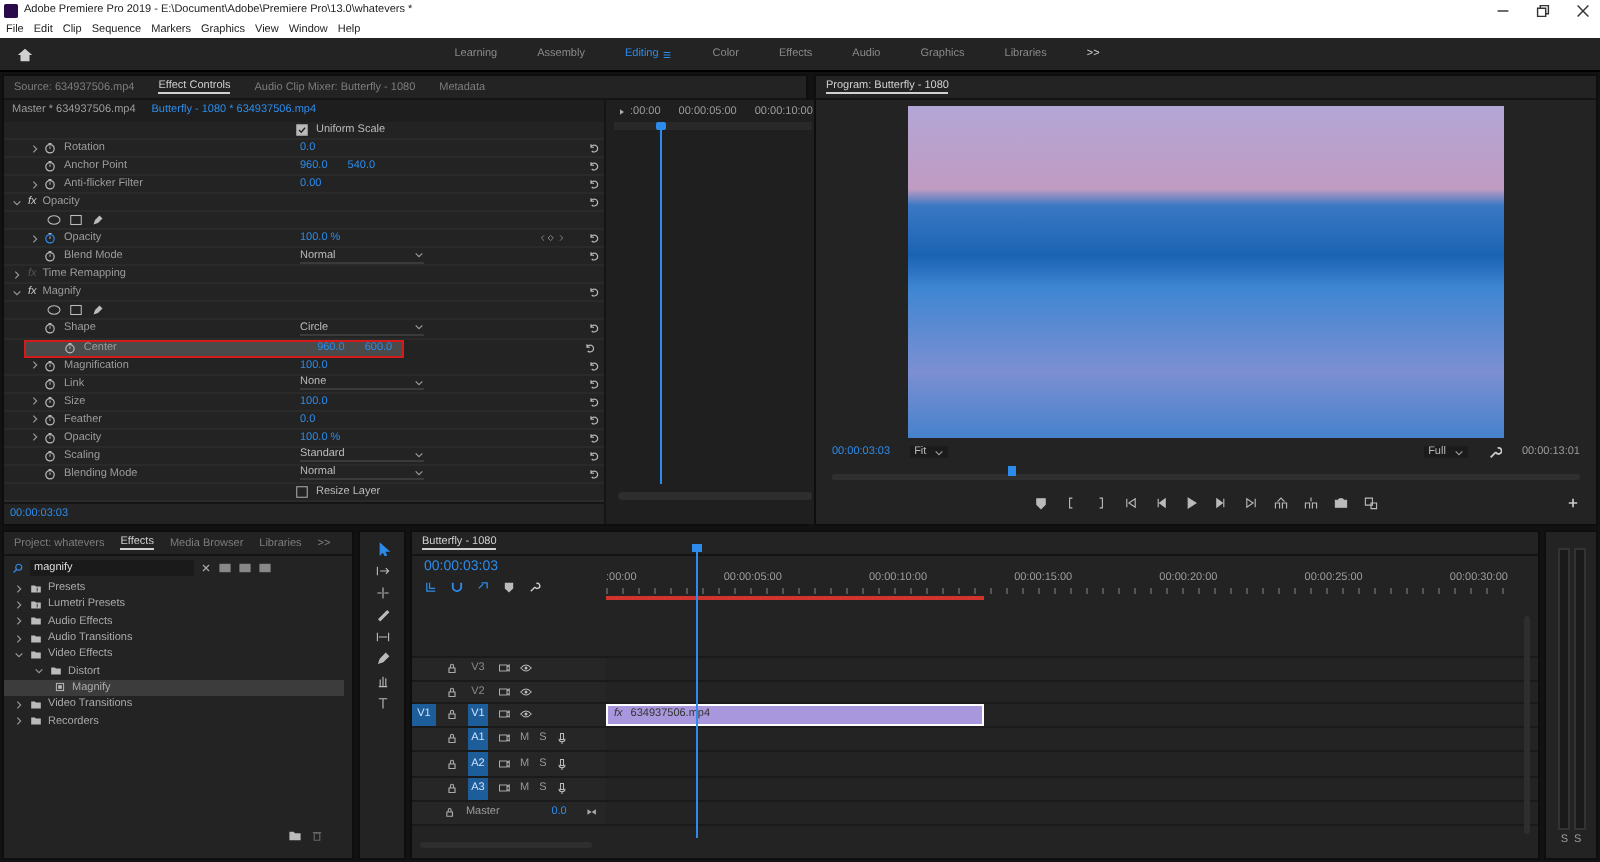 The height and width of the screenshot is (862, 1600). I want to click on lift-icon, so click(1281, 502).